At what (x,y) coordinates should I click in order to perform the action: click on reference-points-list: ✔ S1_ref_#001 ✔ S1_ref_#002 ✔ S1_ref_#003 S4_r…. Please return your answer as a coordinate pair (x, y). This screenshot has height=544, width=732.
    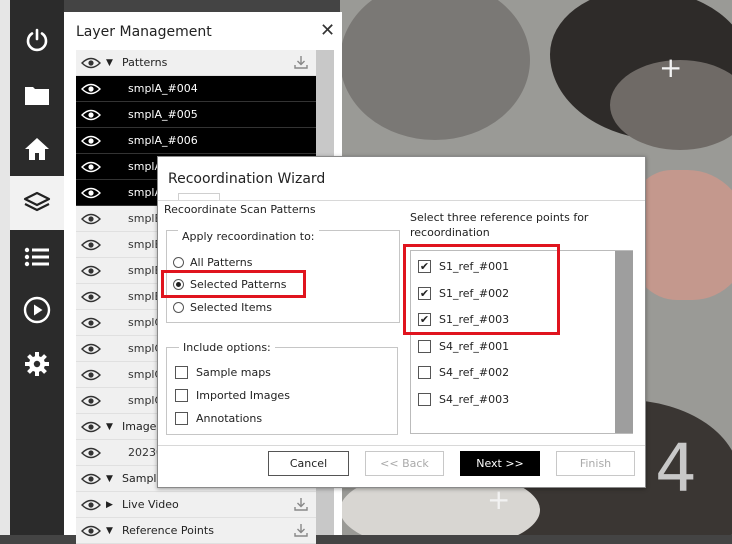
    Looking at the image, I should click on (521, 342).